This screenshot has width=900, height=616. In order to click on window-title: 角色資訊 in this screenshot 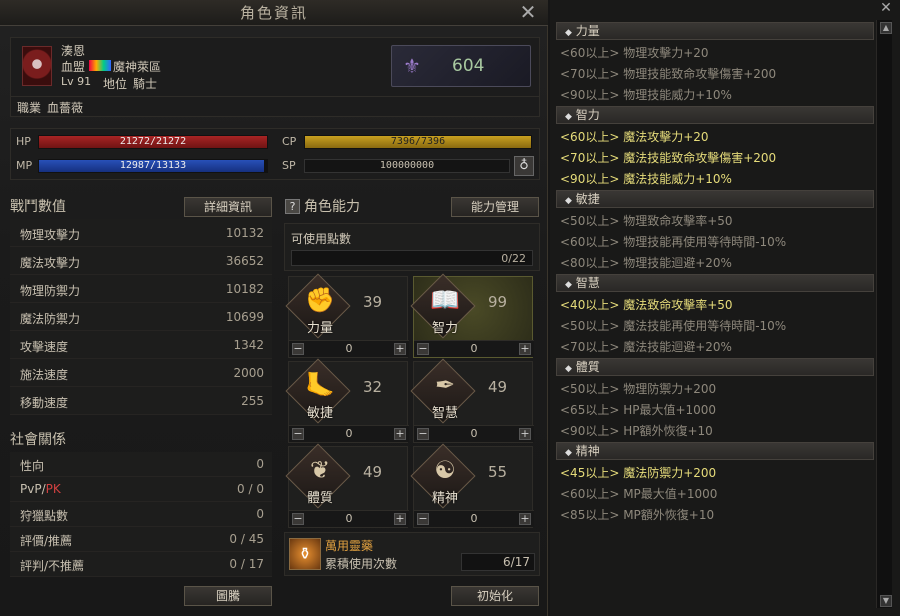, I will do `click(274, 13)`.